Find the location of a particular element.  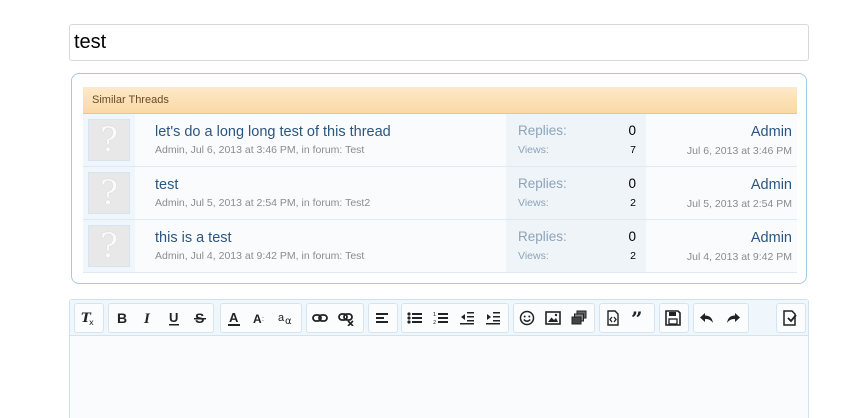

toolbar-group-align is located at coordinates (383, 318).